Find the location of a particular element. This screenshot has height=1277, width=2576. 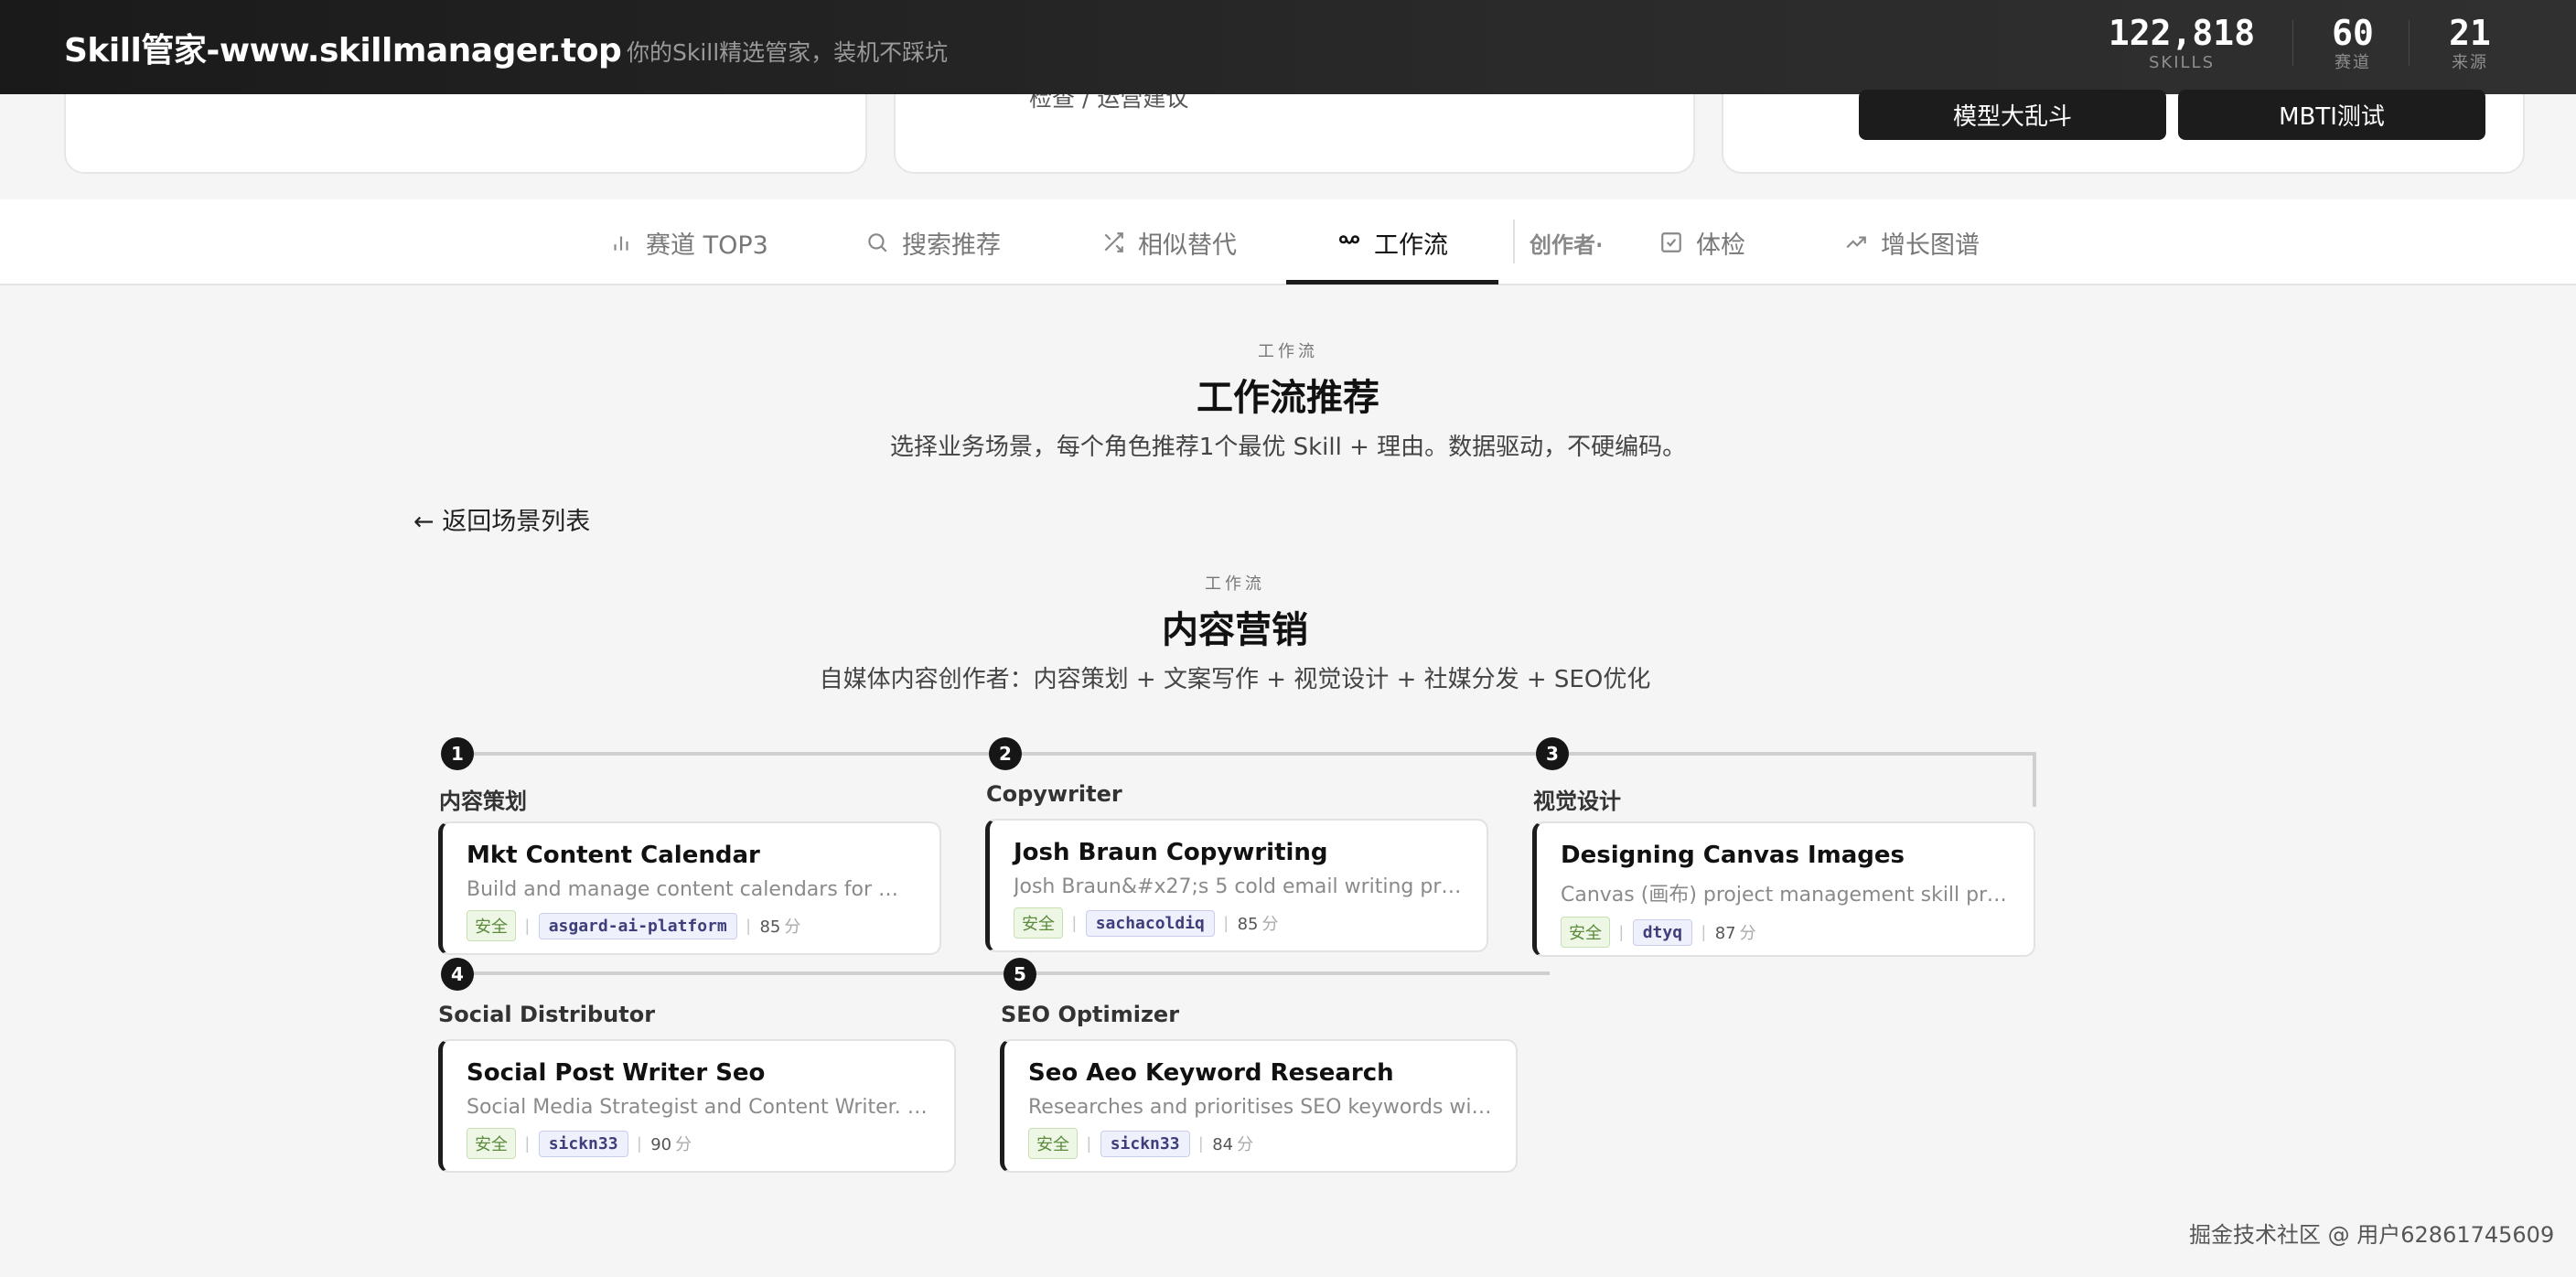

brand-title: Skill管家-www.skillmanager.top is located at coordinates (343, 47).